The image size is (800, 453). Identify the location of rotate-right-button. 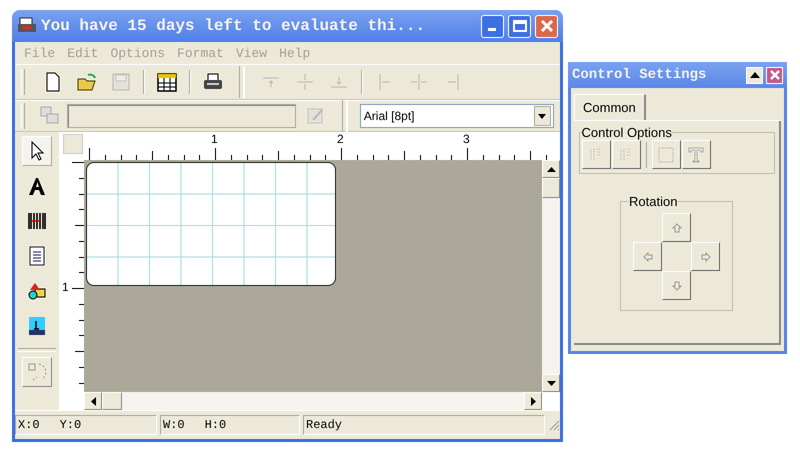
(705, 256).